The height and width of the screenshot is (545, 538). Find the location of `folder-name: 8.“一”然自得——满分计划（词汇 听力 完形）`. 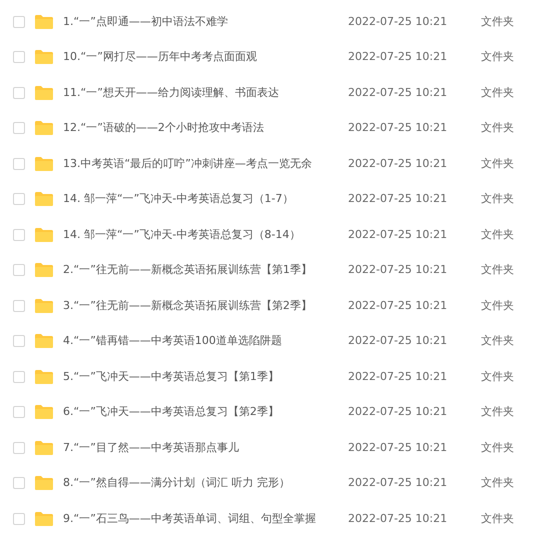

folder-name: 8.“一”然自得——满分计划（词汇 听力 完形） is located at coordinates (205, 483).